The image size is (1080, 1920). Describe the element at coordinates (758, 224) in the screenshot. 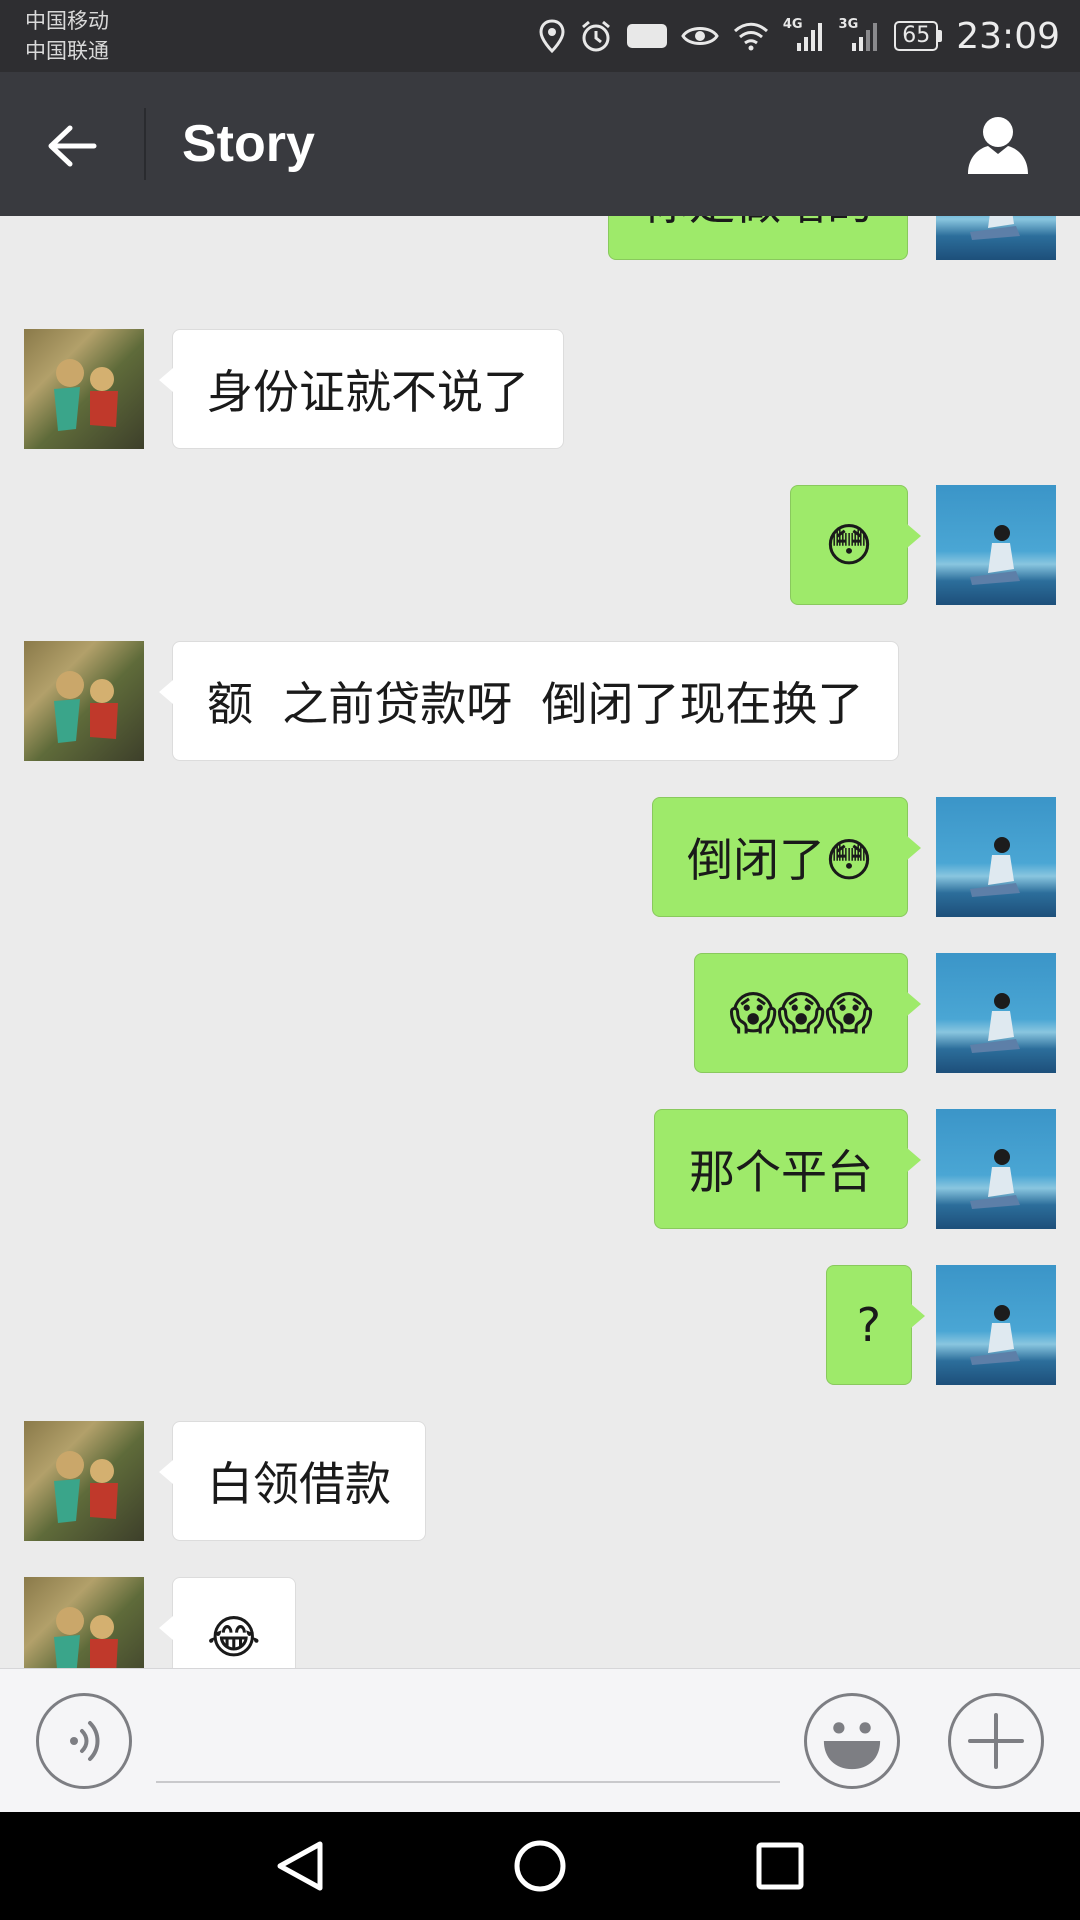

I see `message-text: 你是做啥的` at that location.